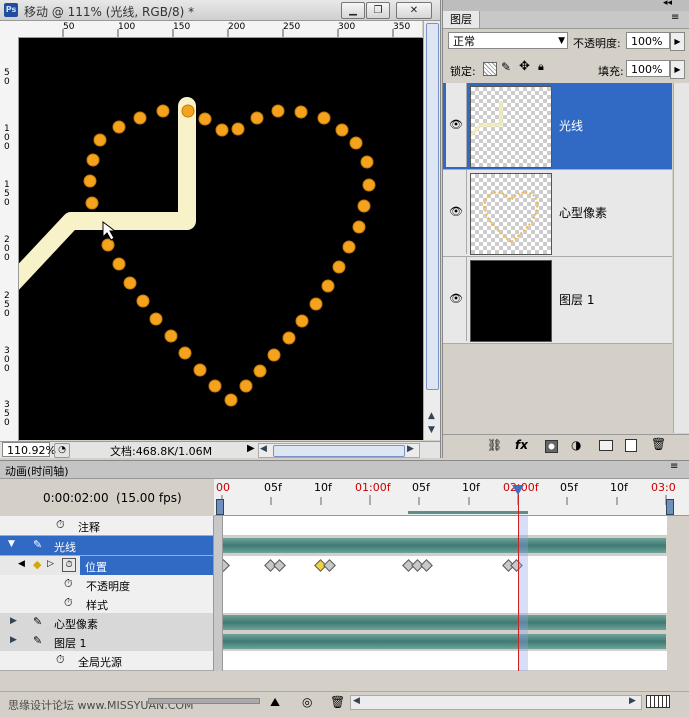 This screenshot has width=689, height=717. I want to click on ruler-label: 1 5 0, so click(7, 194).